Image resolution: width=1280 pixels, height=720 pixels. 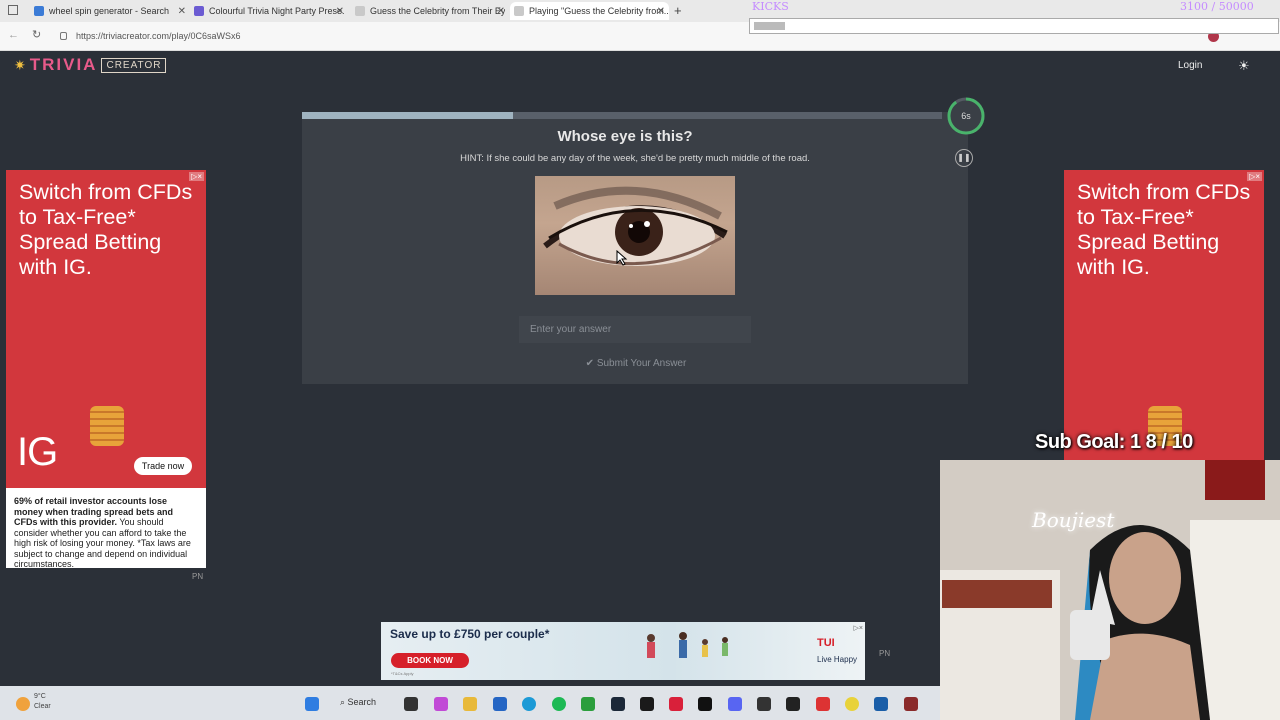 What do you see at coordinates (107, 426) in the screenshot?
I see `coin-stack-icon` at bounding box center [107, 426].